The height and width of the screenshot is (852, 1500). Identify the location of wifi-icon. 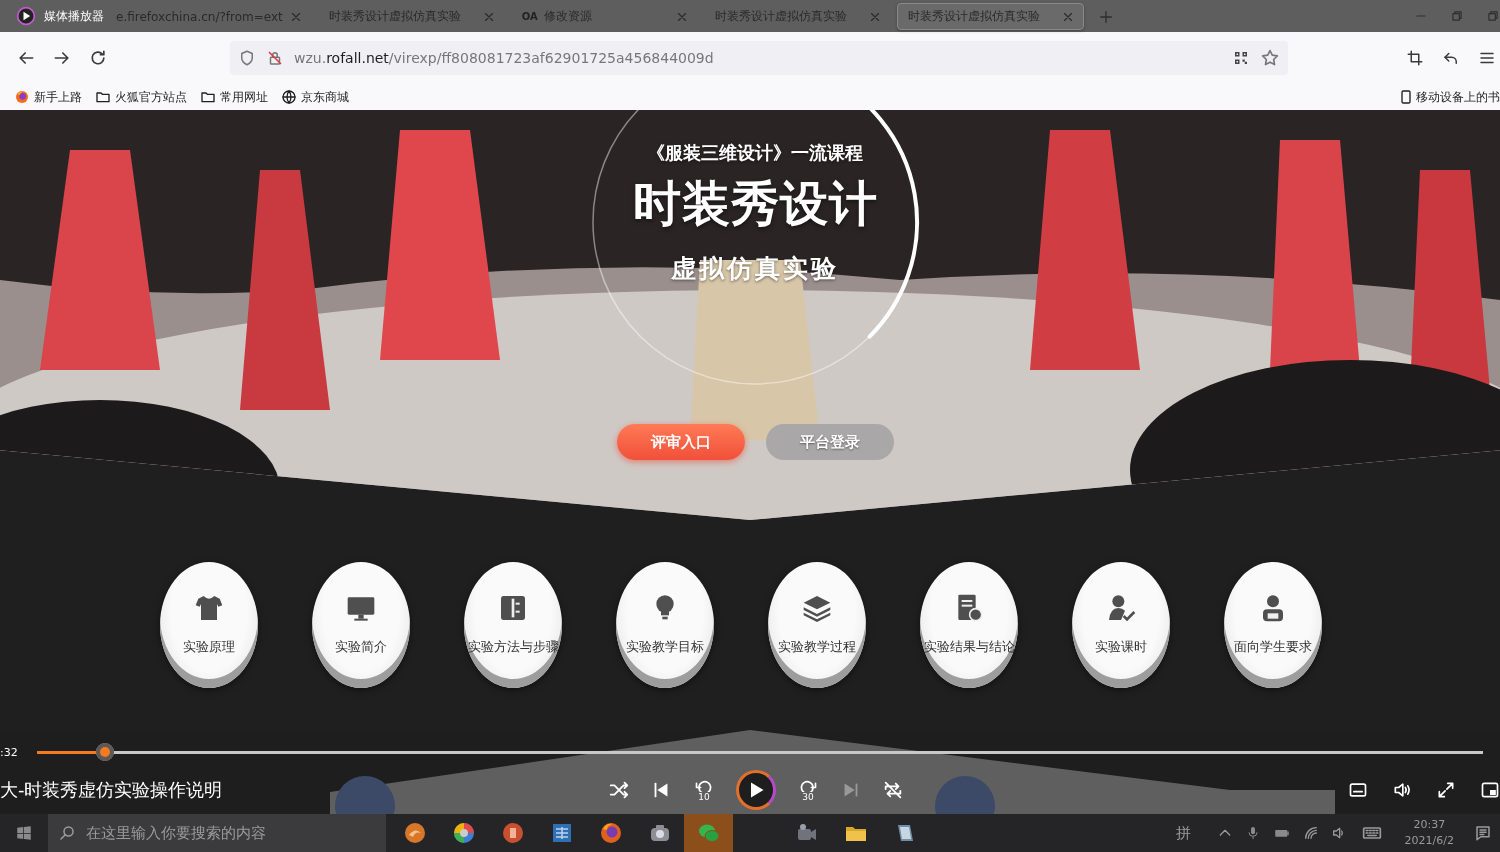
(1310, 833).